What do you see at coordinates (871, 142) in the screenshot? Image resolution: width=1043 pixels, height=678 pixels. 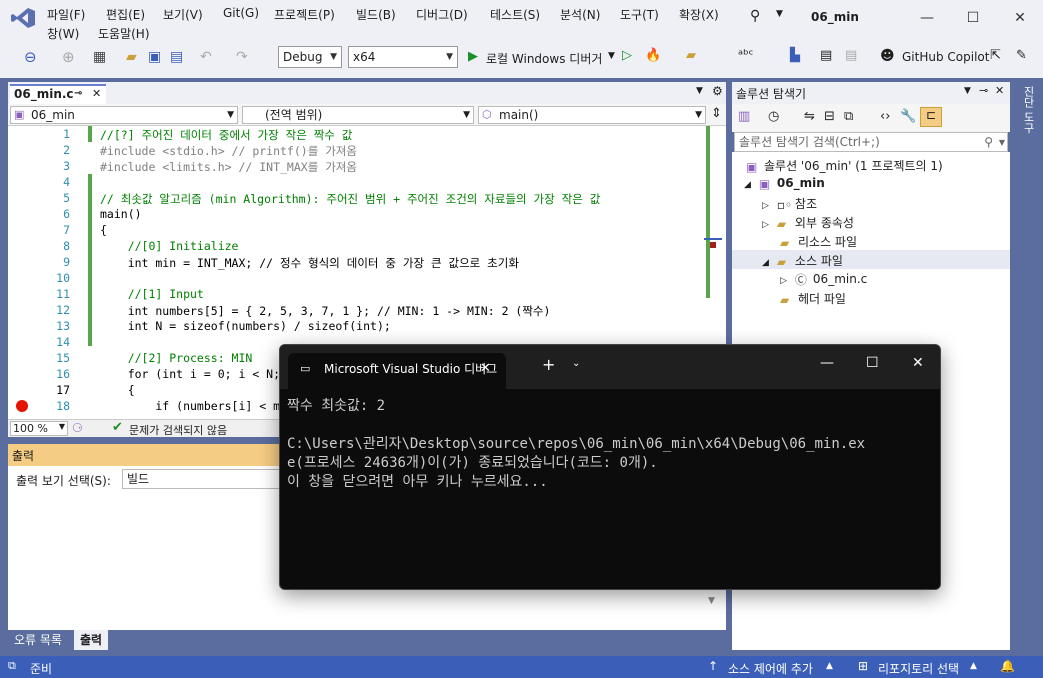 I see `solution-search-input: 솔루션 탐색기 검색(Ctrl+;) ⚲ ▼` at bounding box center [871, 142].